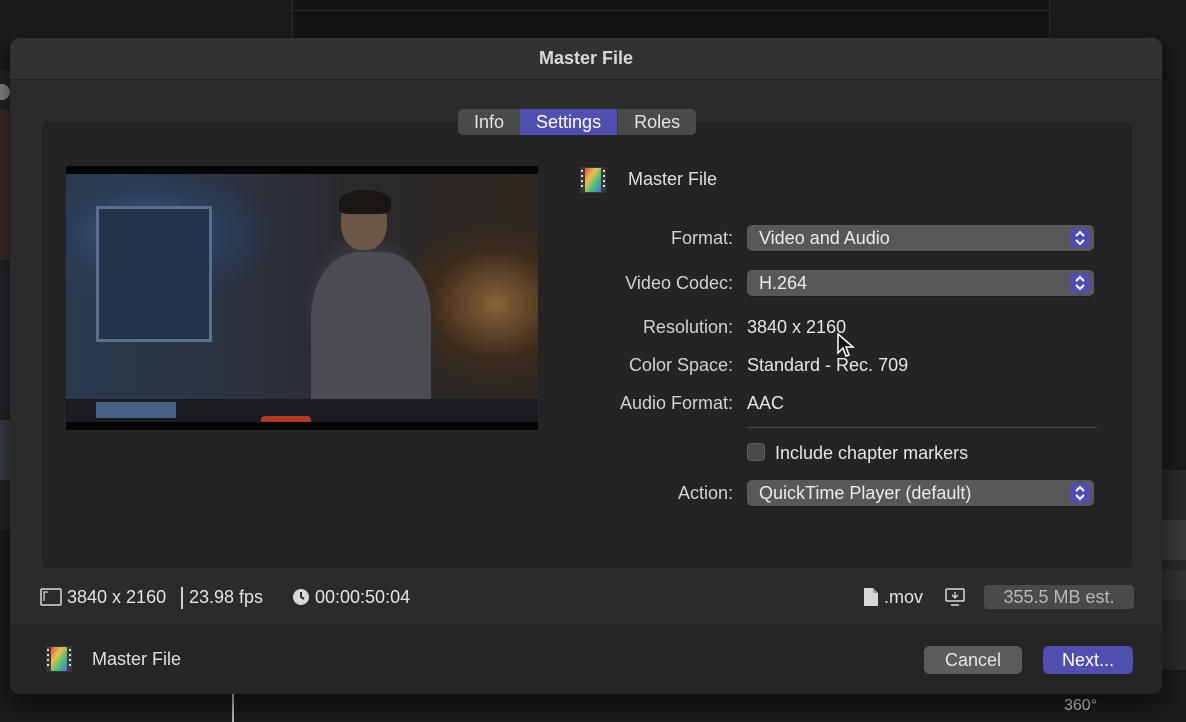  I want to click on tab-roles: Roles, so click(656, 122).